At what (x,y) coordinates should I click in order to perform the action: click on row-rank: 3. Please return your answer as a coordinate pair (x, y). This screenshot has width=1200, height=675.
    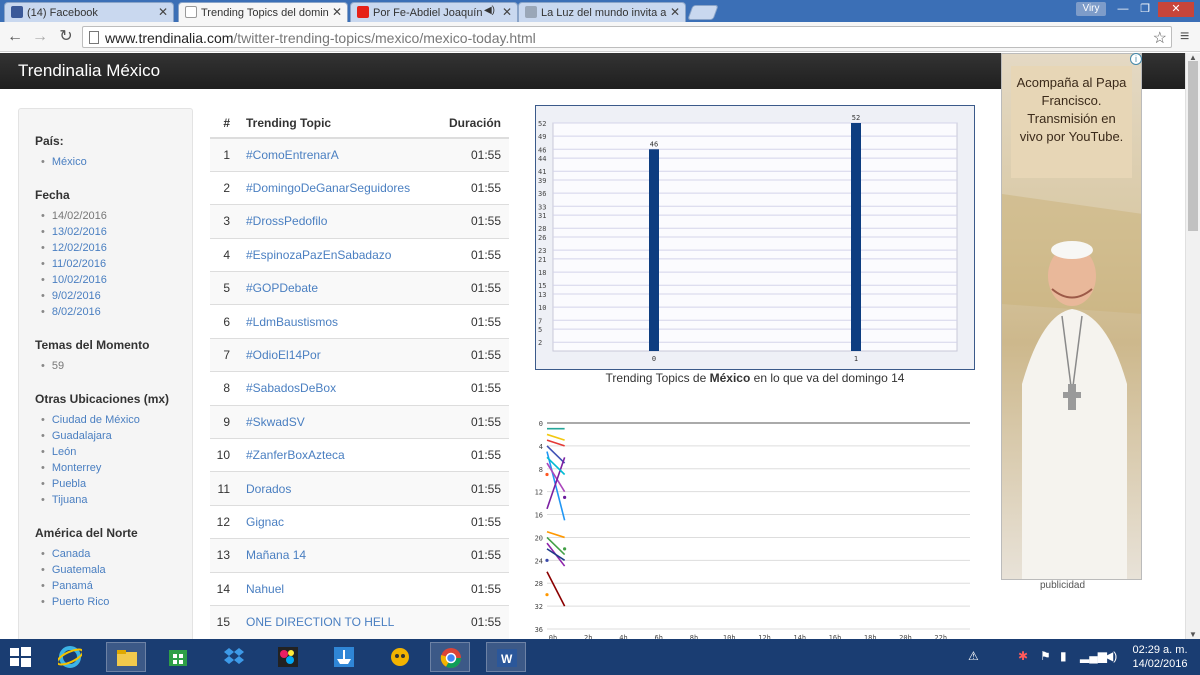
    Looking at the image, I should click on (228, 221).